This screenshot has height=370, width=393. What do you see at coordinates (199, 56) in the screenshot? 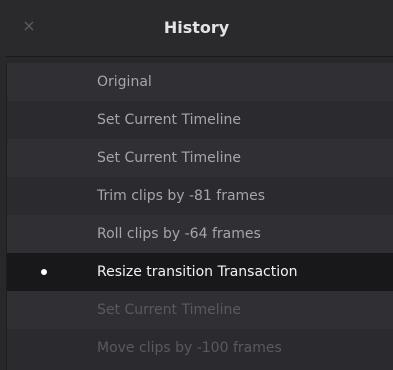
I see `divider` at bounding box center [199, 56].